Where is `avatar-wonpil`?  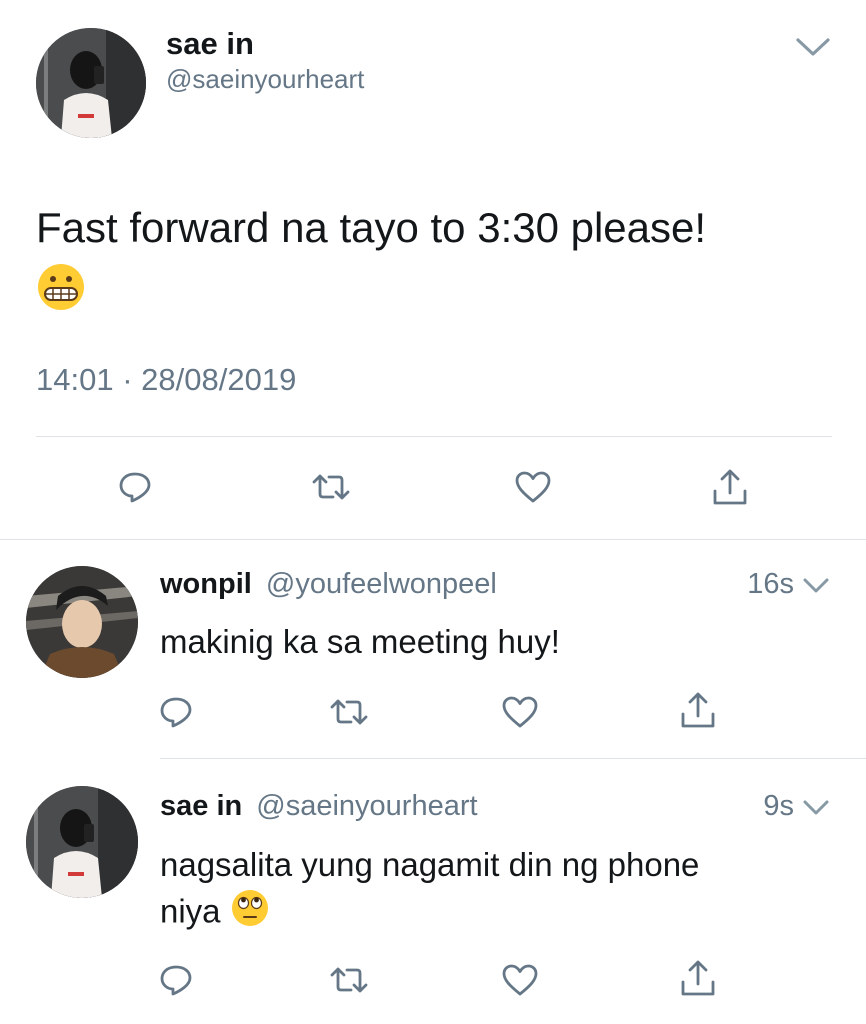
avatar-wonpil is located at coordinates (82, 622).